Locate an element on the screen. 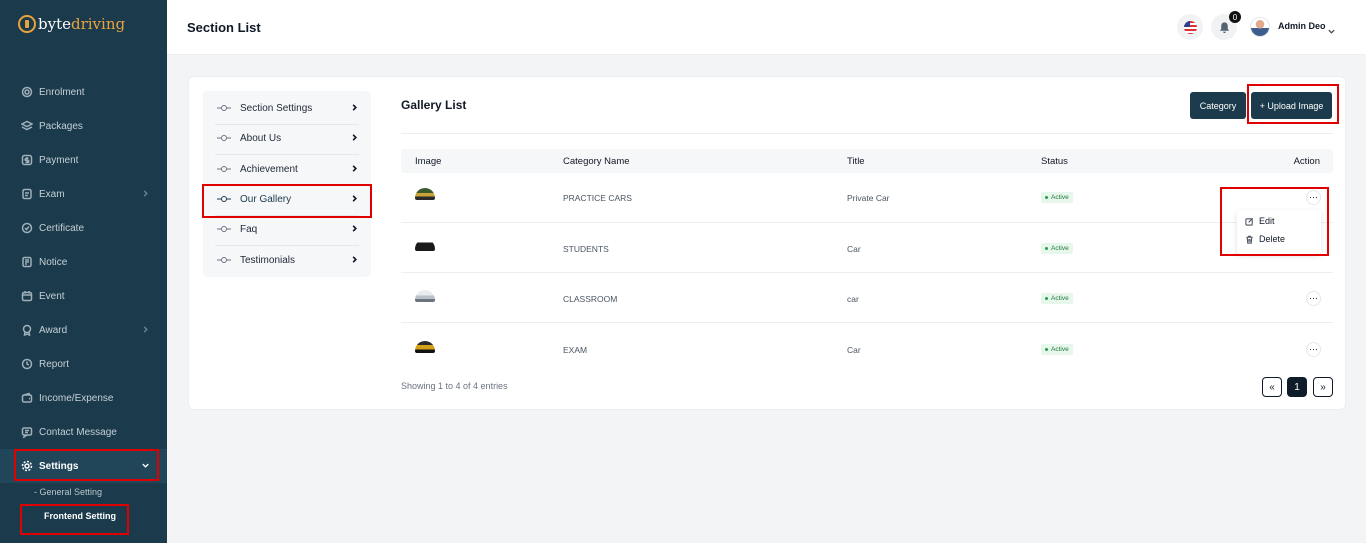 This screenshot has width=1366, height=543. row-action-dropdown: Edit Delete is located at coordinates (1279, 232).